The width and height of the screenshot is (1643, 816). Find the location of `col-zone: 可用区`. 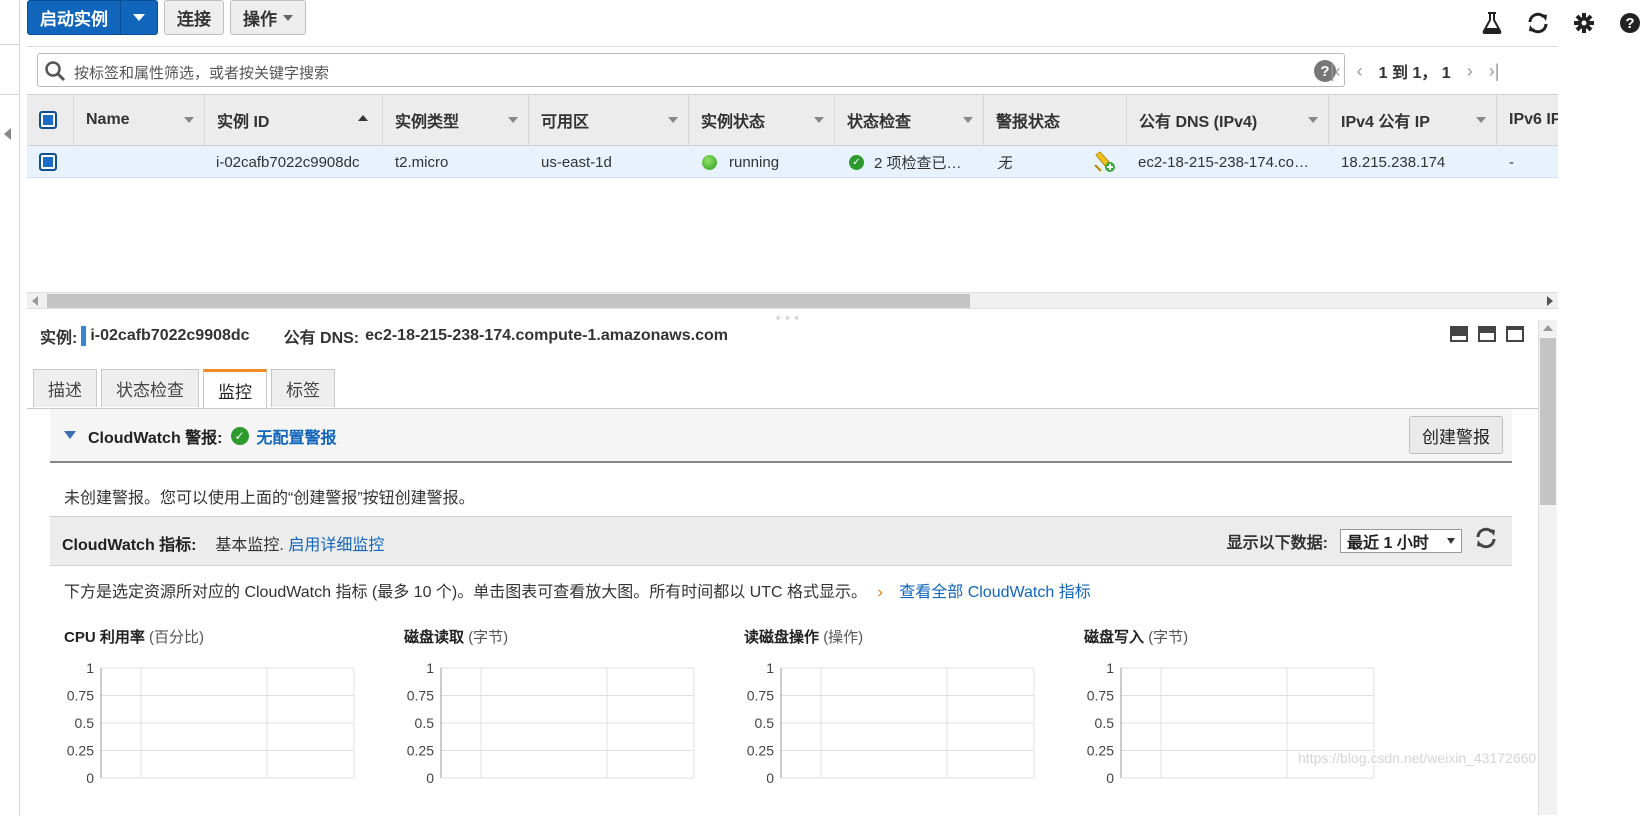

col-zone: 可用区 is located at coordinates (609, 120).